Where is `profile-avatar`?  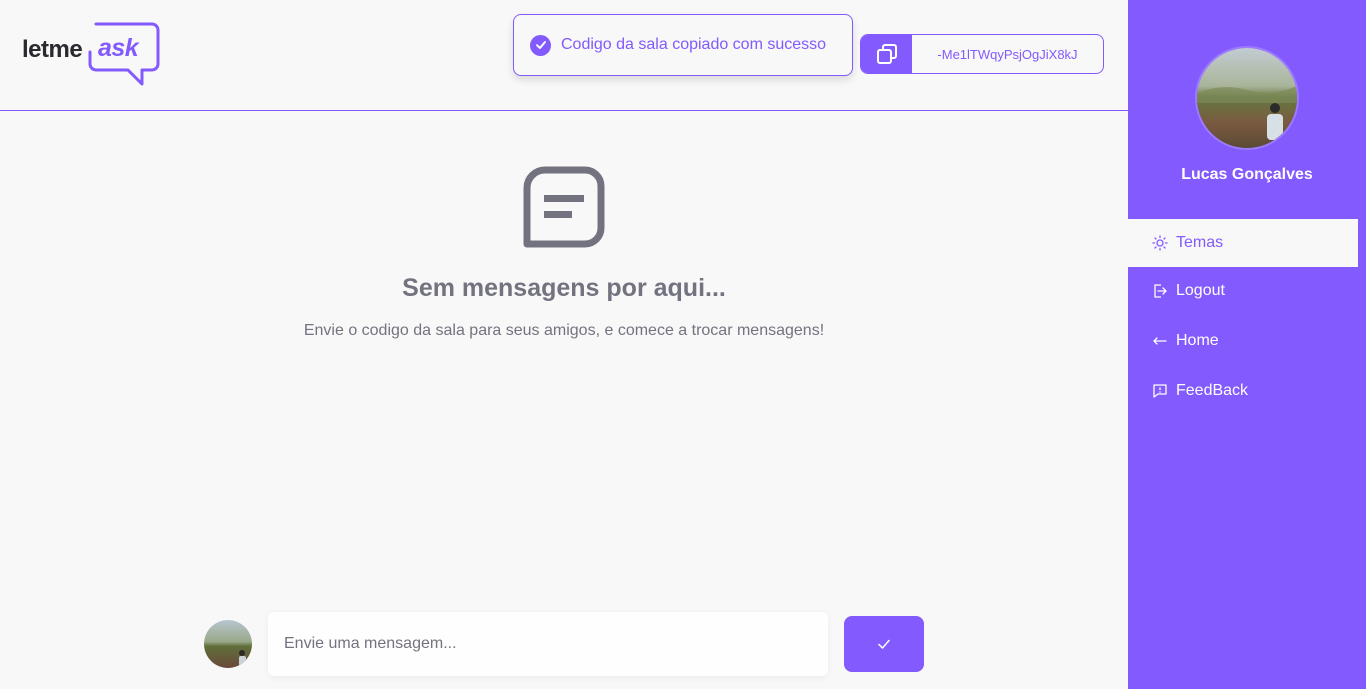 profile-avatar is located at coordinates (1247, 98).